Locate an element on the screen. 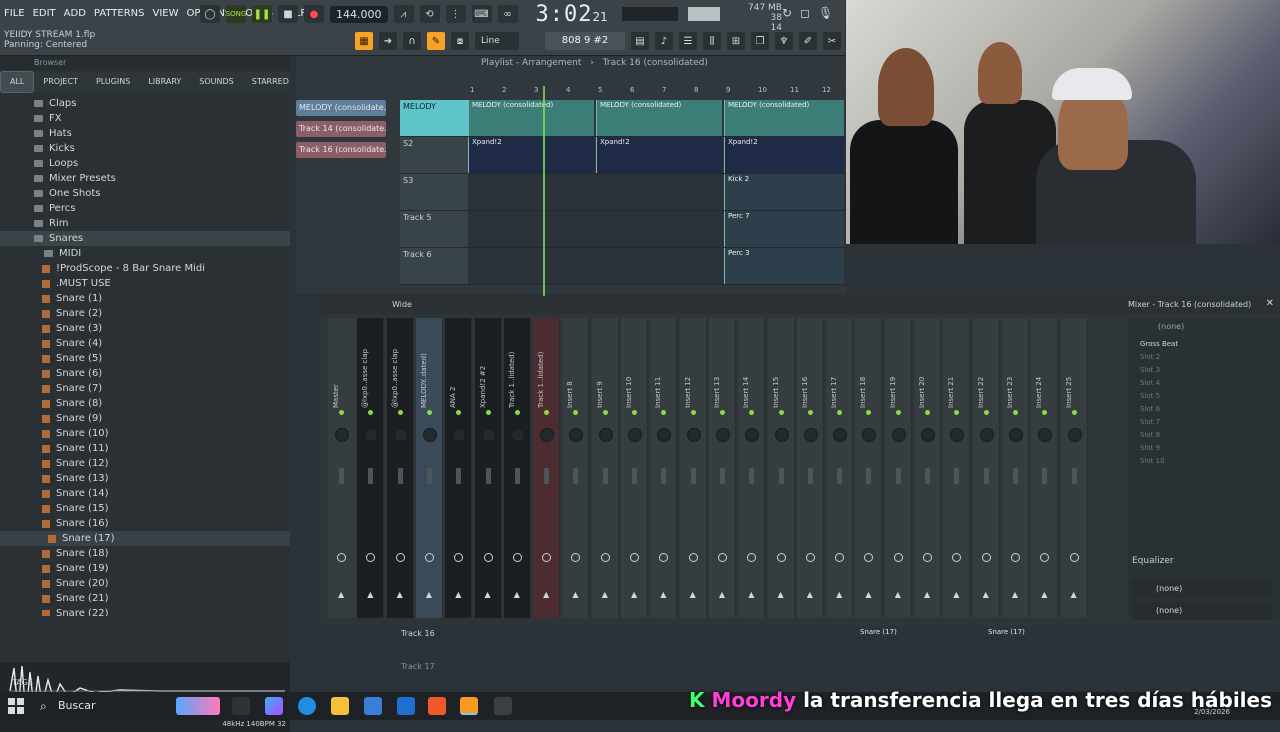 The width and height of the screenshot is (1280, 732). effect-slot: Slot 2 is located at coordinates (1204, 357).